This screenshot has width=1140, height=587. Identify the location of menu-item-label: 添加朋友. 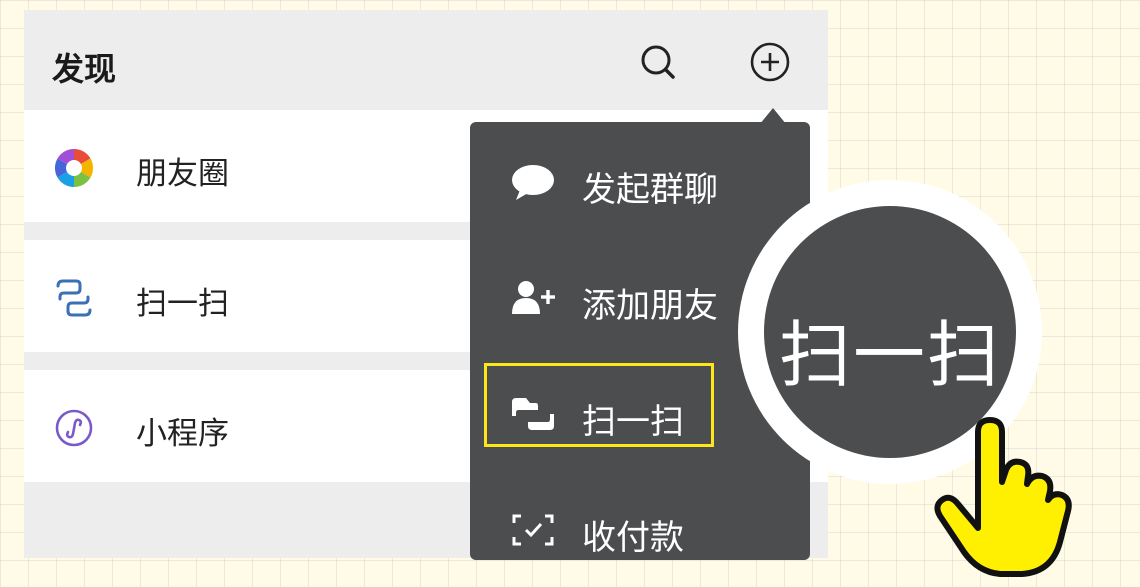
(650, 306).